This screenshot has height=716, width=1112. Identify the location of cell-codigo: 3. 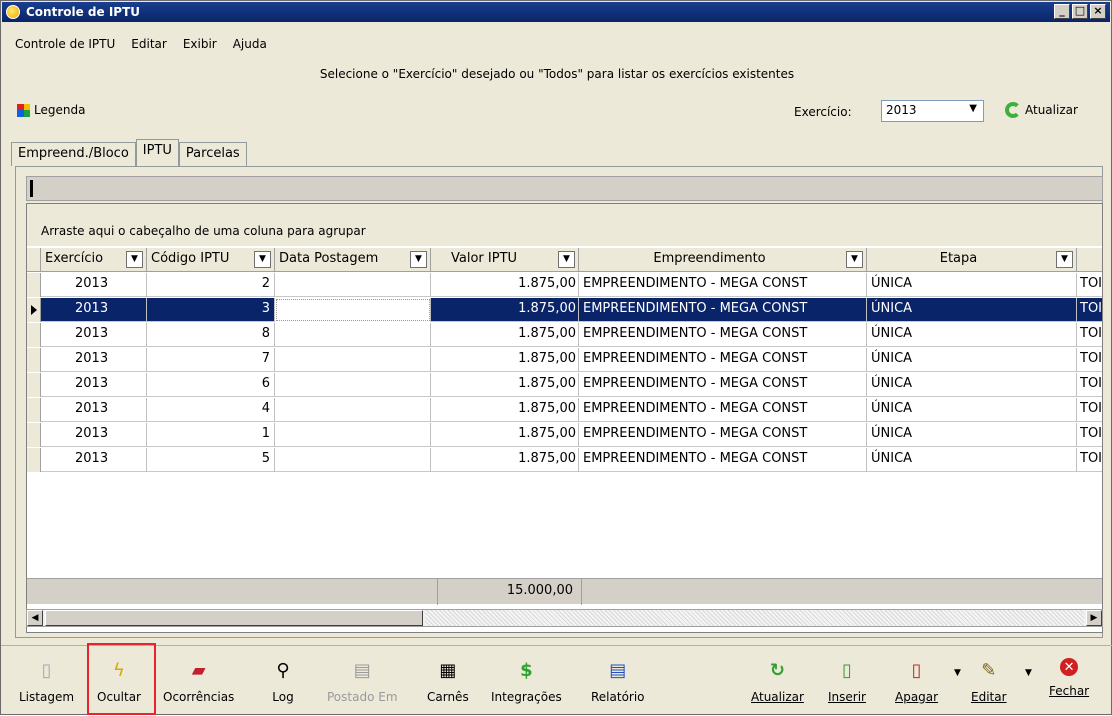
(211, 310).